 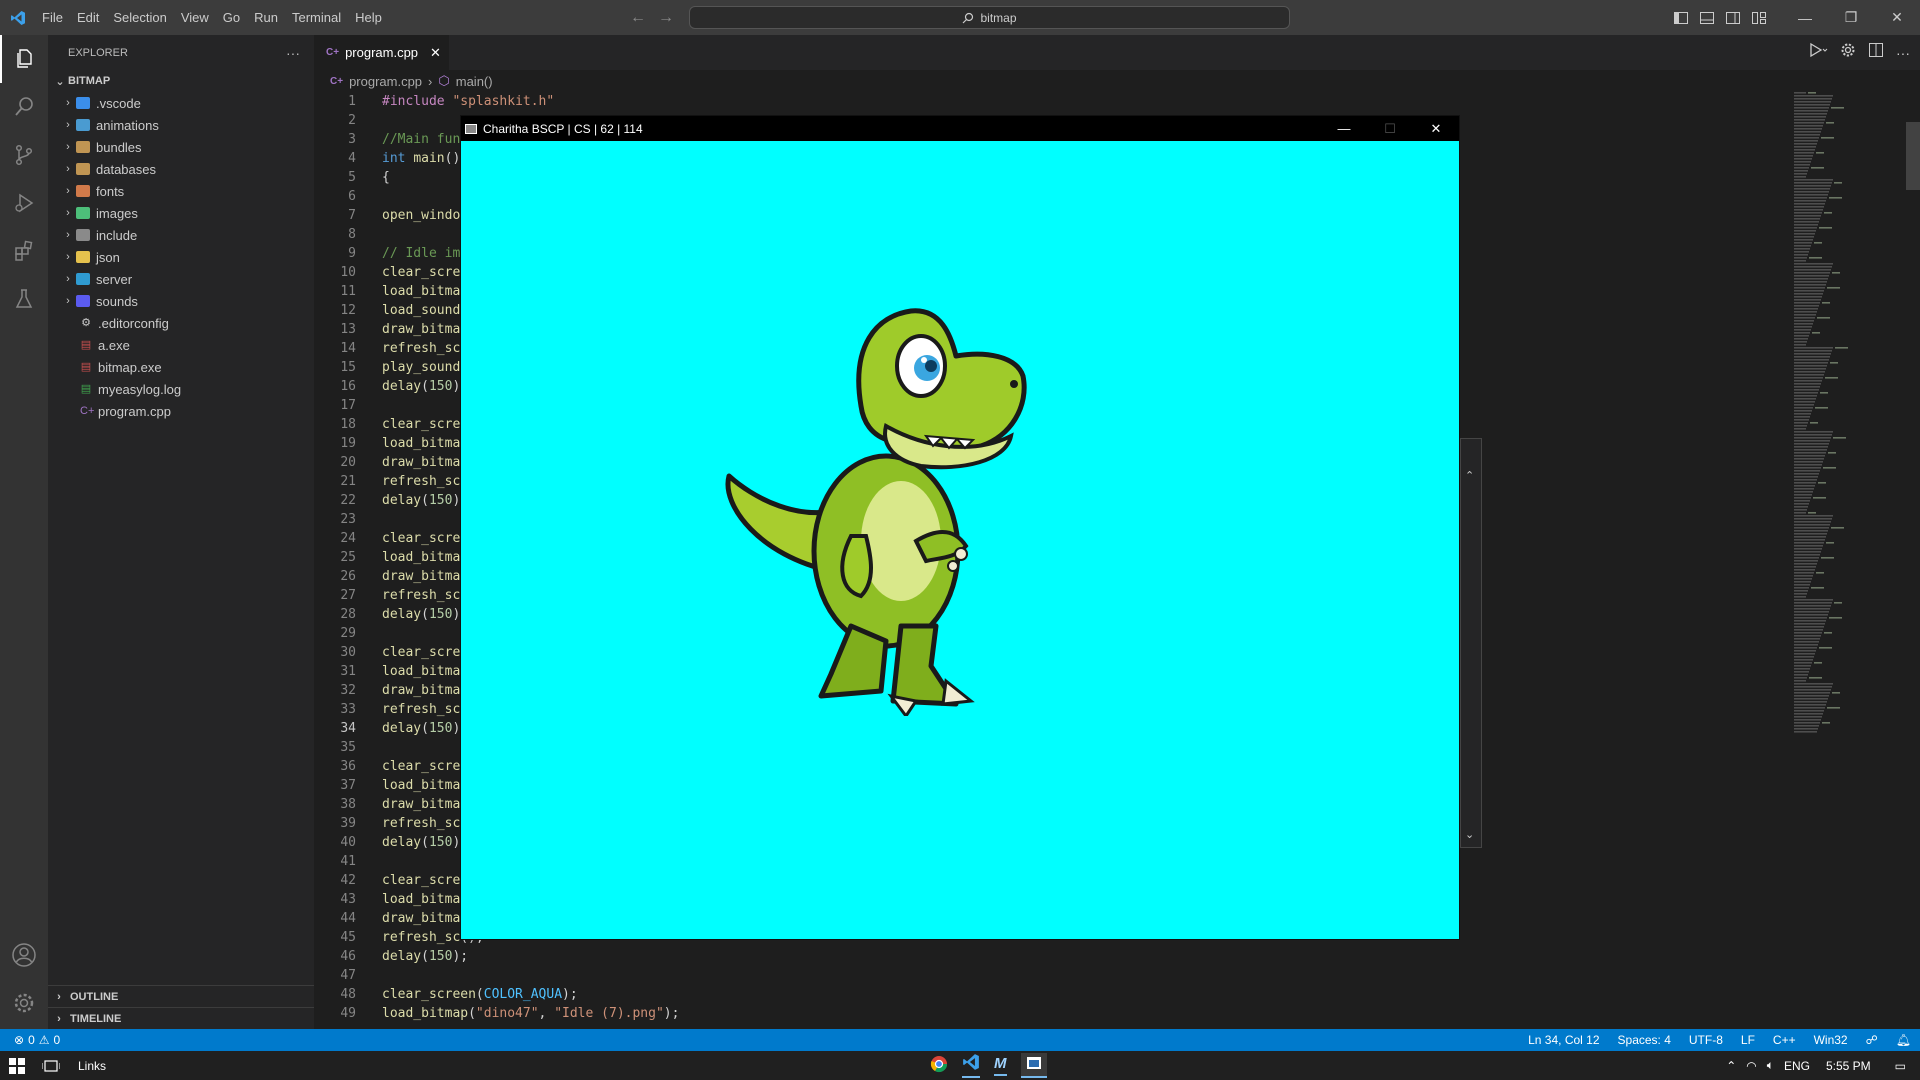 What do you see at coordinates (30, 1040) in the screenshot?
I see `problems-indicator: ⊗ 0 ⚠ 0` at bounding box center [30, 1040].